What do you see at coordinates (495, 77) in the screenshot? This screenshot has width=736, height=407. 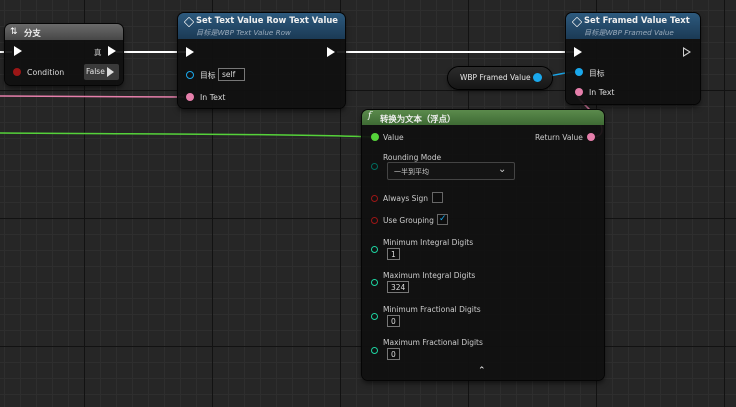 I see `variable-node-label: WBP Framed Value` at bounding box center [495, 77].